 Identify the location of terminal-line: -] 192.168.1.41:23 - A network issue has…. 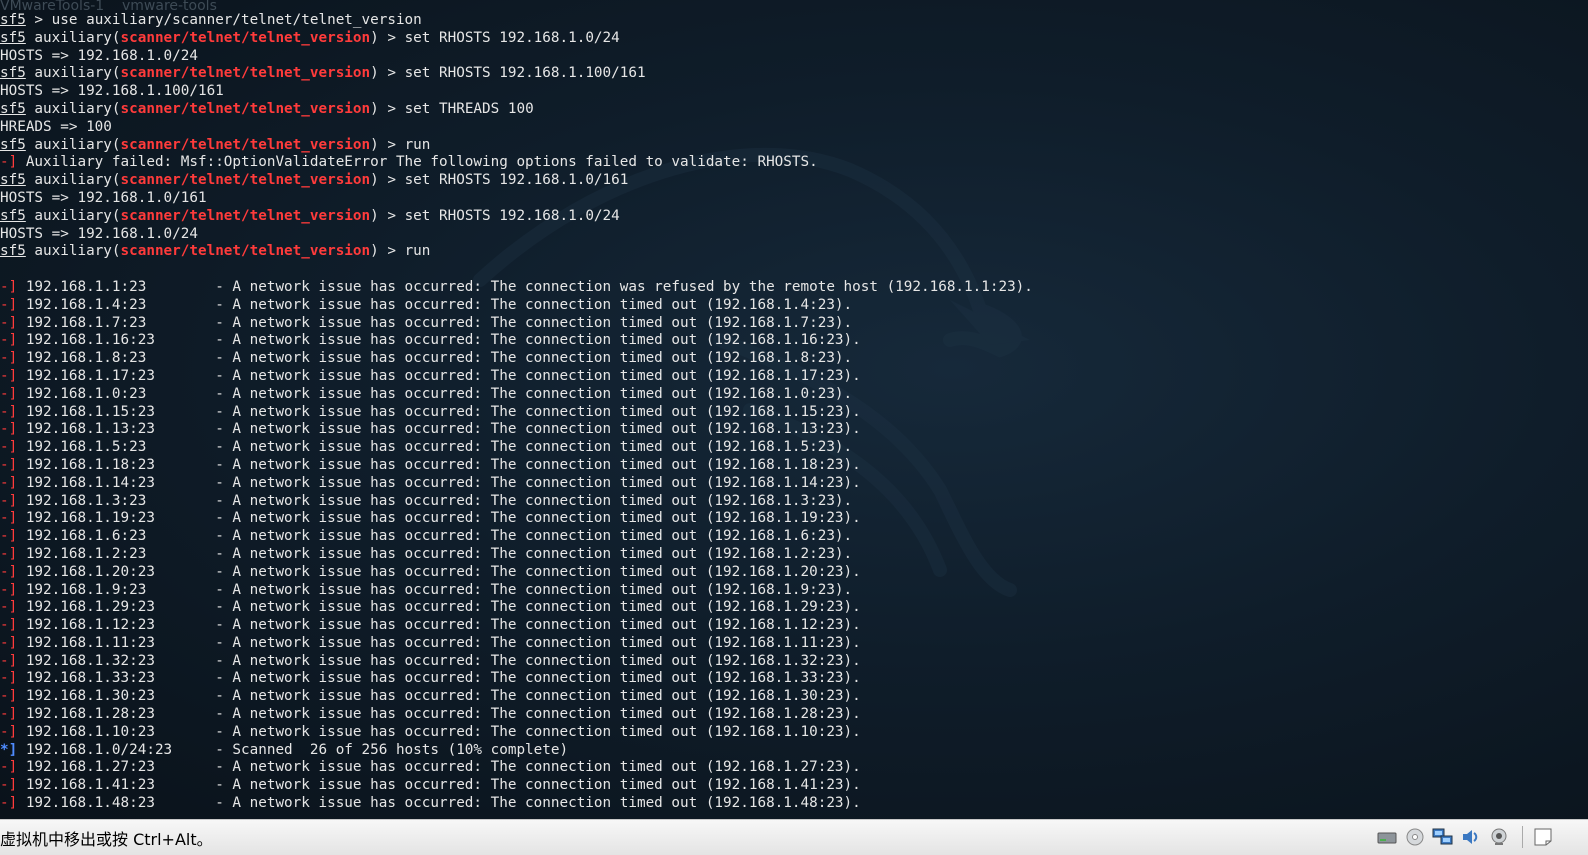
(516, 786).